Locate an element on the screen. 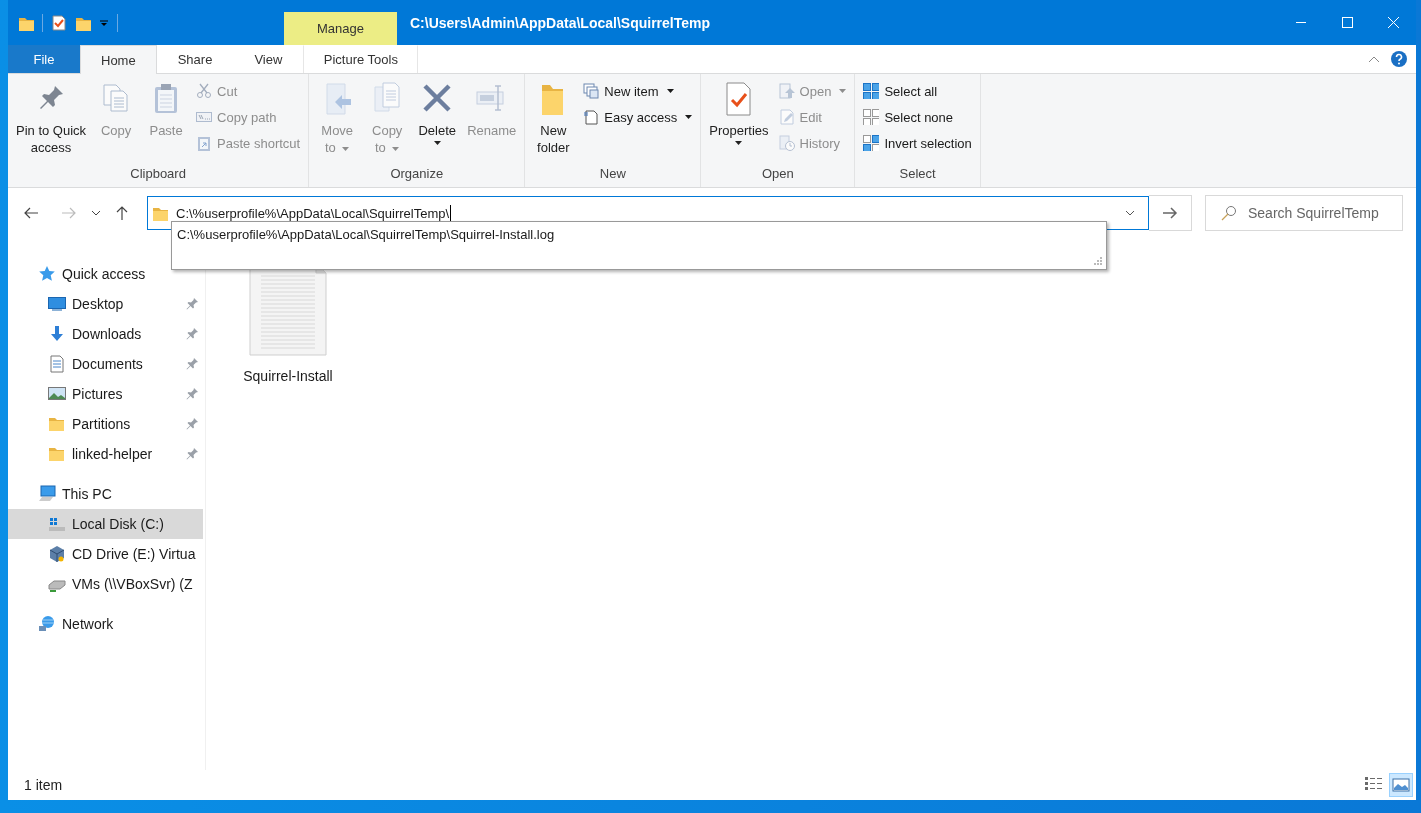 This screenshot has height=813, width=1421. computer-icon is located at coordinates (47, 494).